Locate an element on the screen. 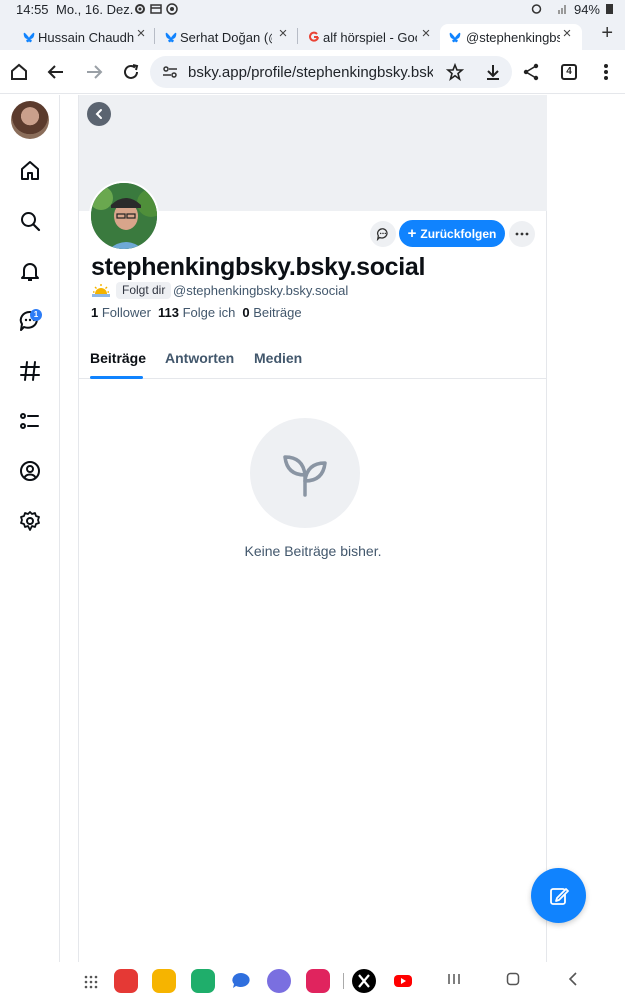 The height and width of the screenshot is (1000, 625). following-count: 113 is located at coordinates (168, 312).